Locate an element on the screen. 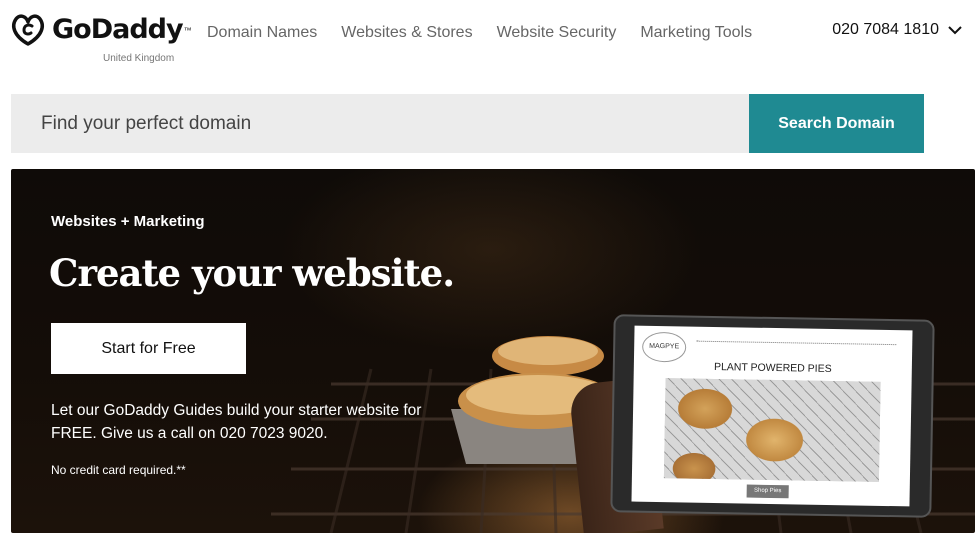  phone-menu: 020 7084 1810 is located at coordinates (897, 30).